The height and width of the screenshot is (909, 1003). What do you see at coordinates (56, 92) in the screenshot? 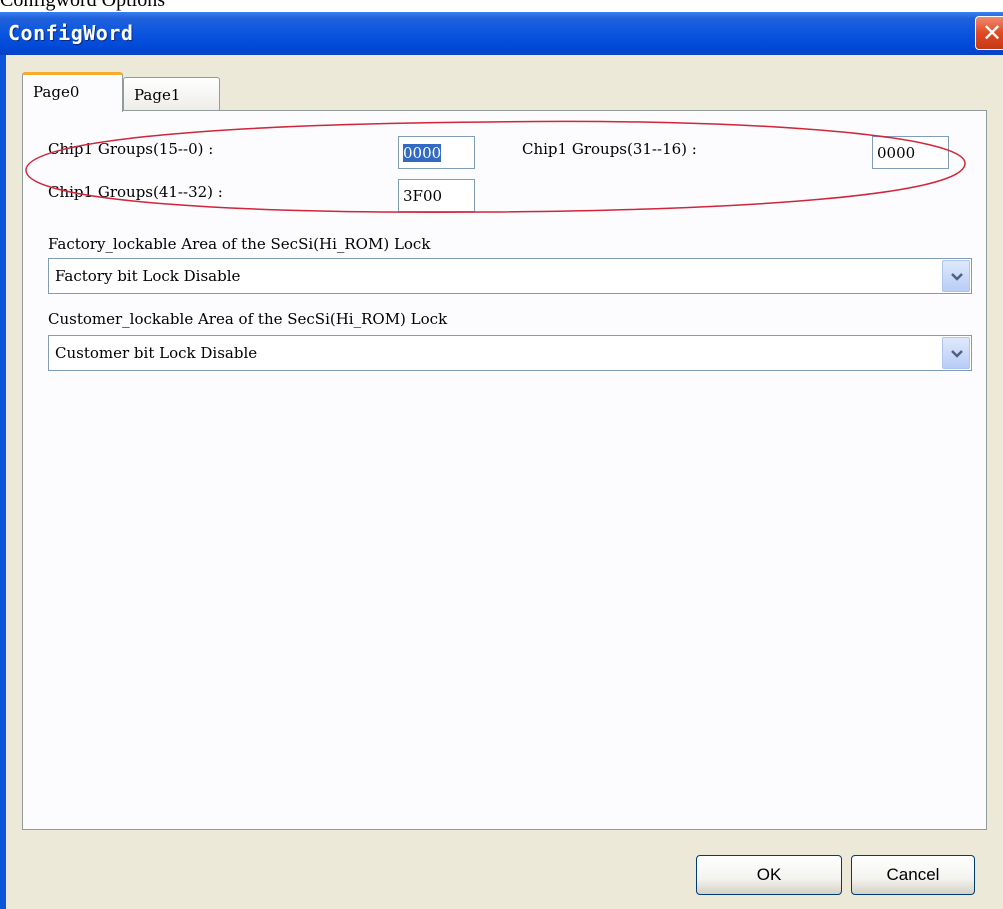
I see `tab-label: Page0` at bounding box center [56, 92].